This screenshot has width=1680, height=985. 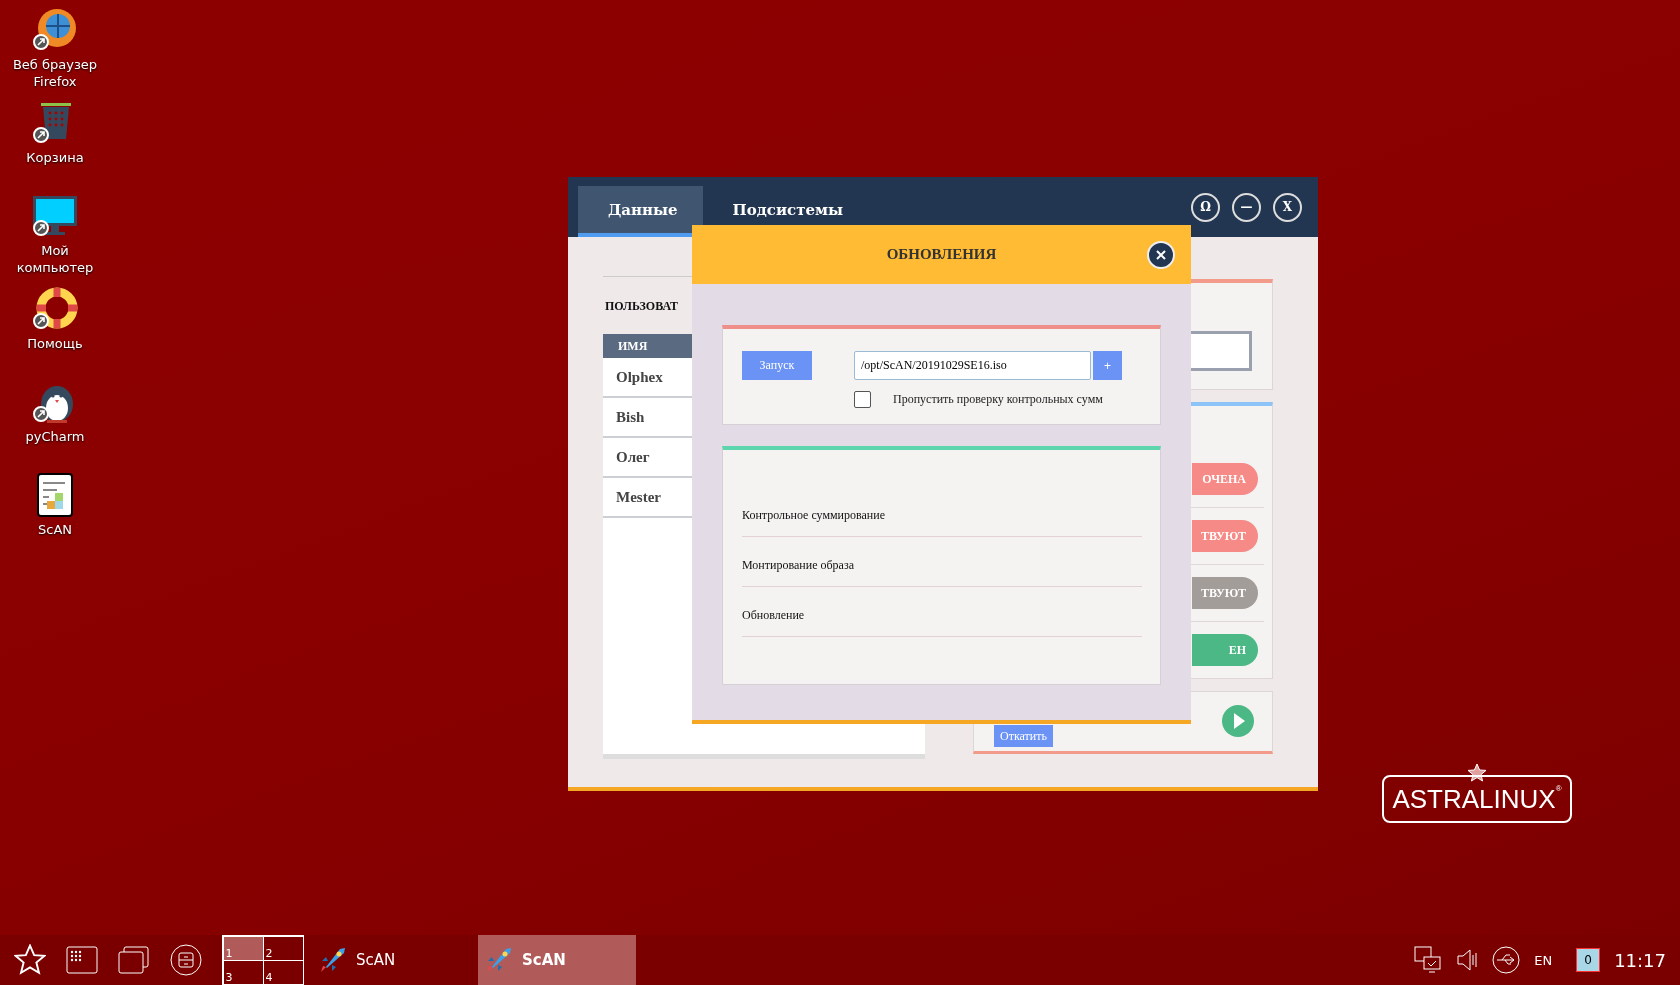 What do you see at coordinates (998, 399) in the screenshot?
I see `checkbox-label: Пропустить проверку контрольных сумм` at bounding box center [998, 399].